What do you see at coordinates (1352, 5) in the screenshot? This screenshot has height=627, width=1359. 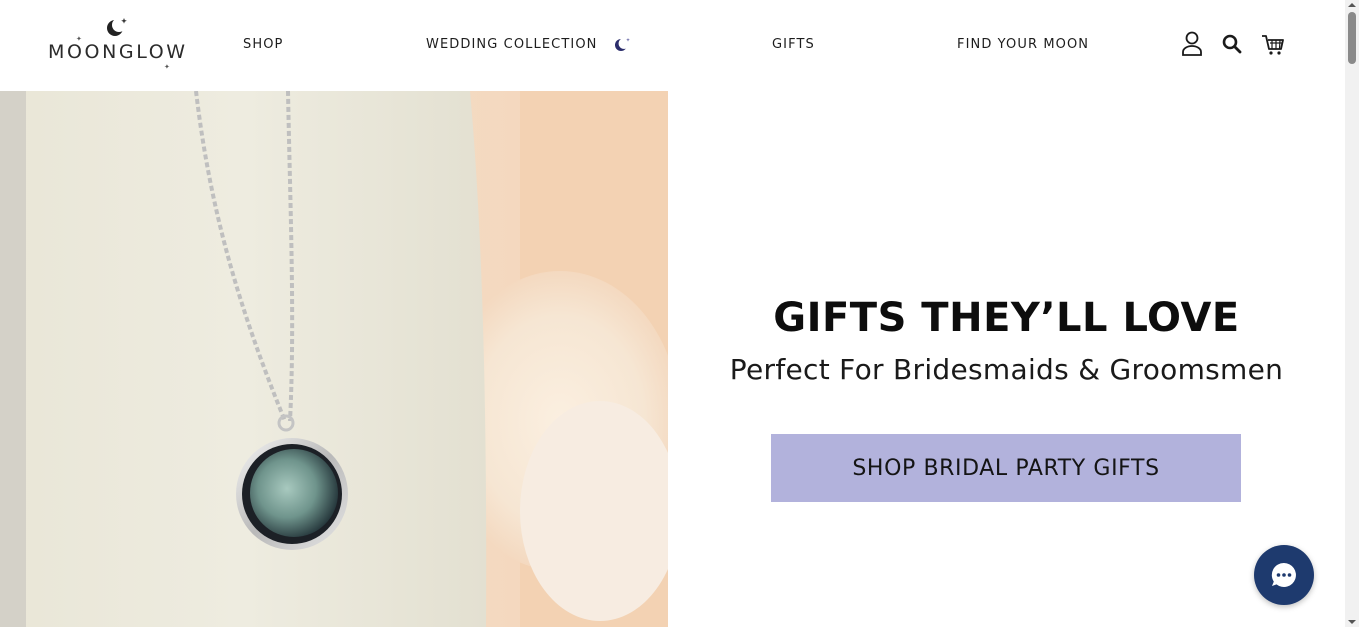 I see `scroll-up-icon` at bounding box center [1352, 5].